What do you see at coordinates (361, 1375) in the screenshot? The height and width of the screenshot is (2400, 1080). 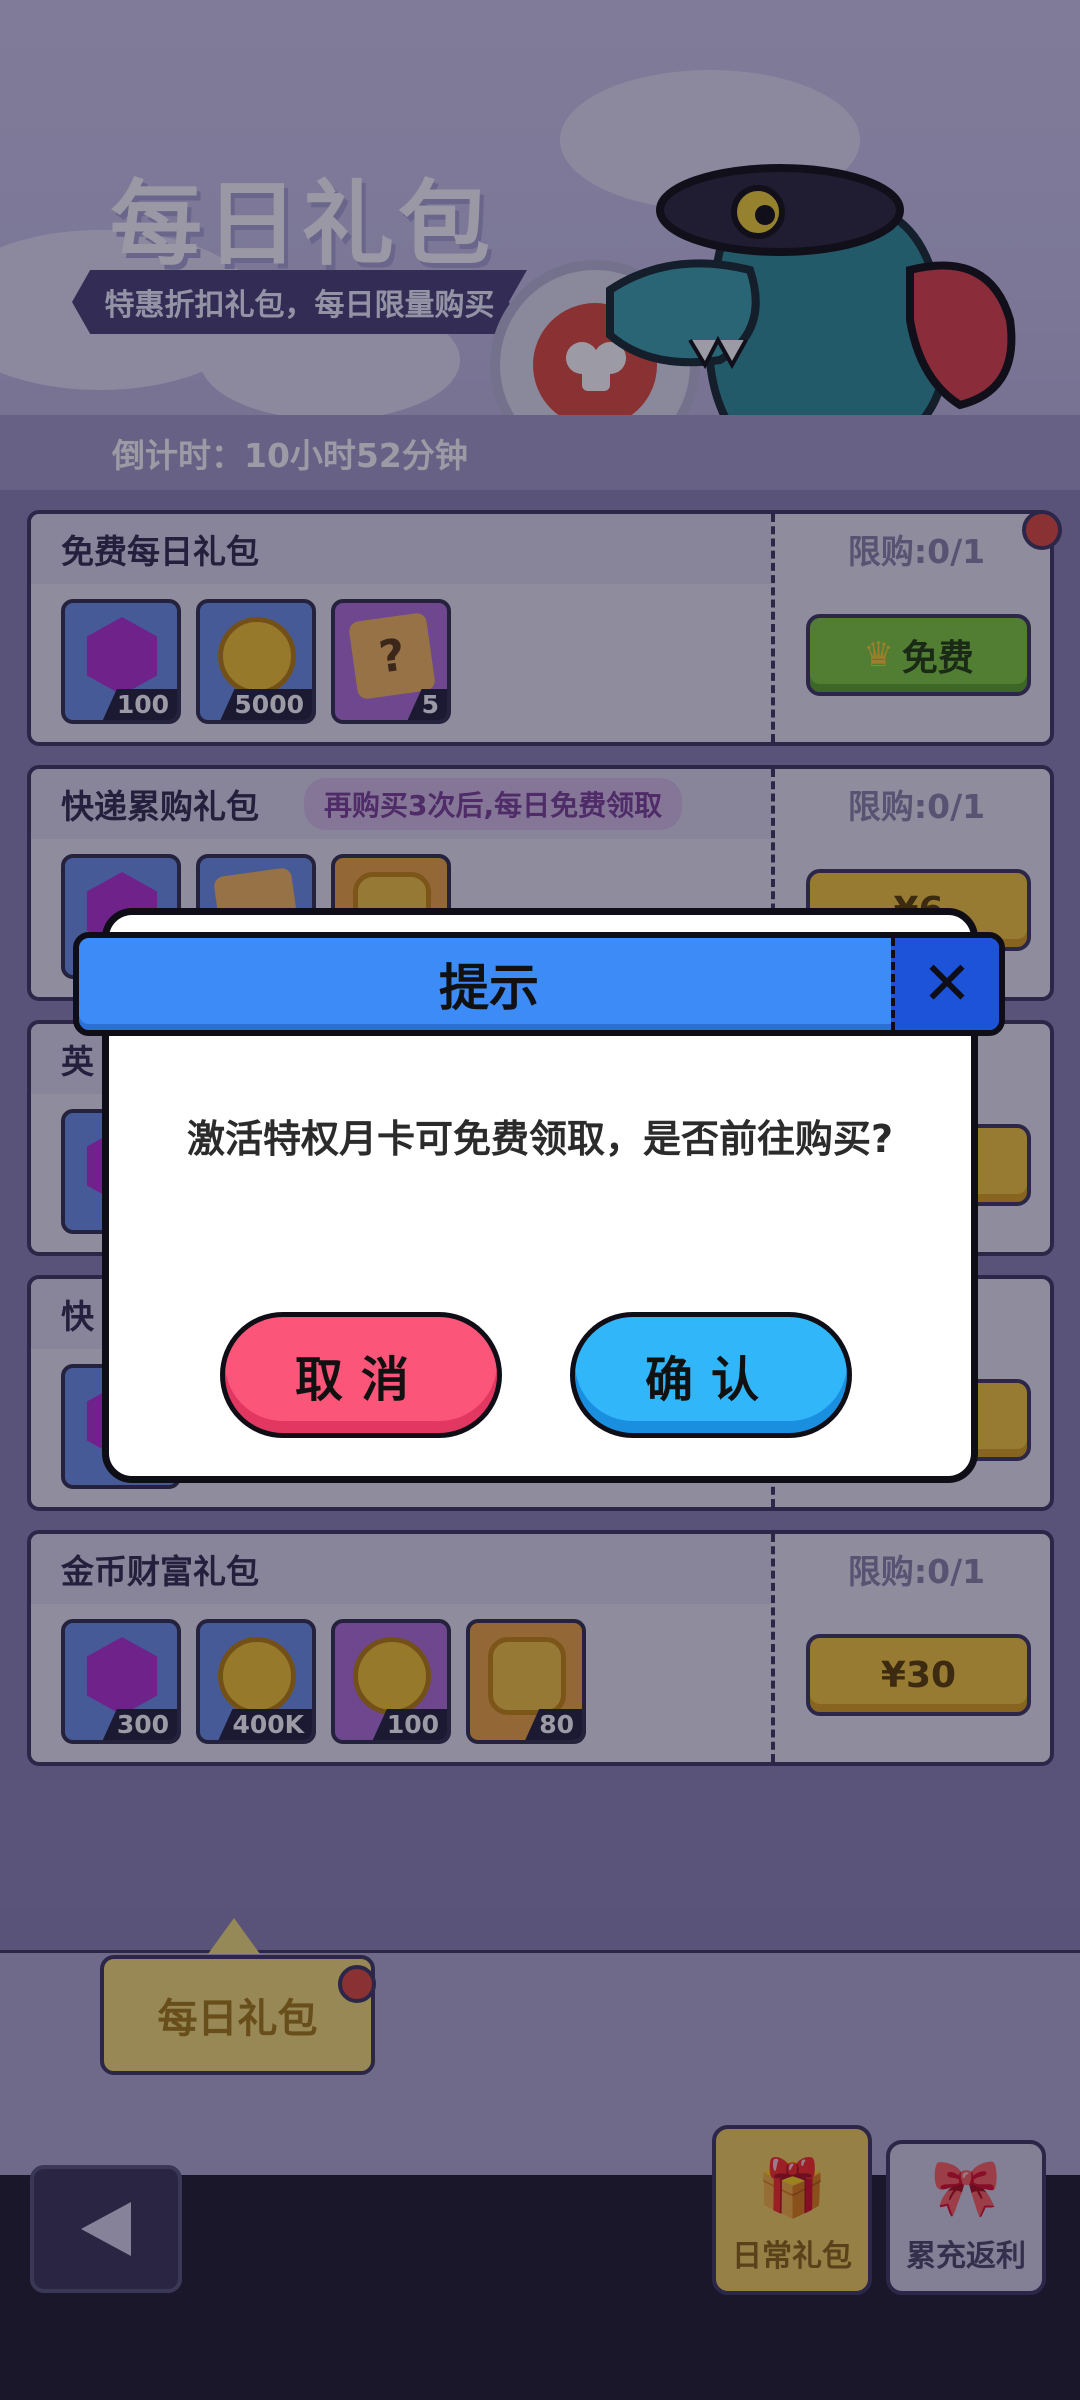 I see `cancel-button: 取消` at bounding box center [361, 1375].